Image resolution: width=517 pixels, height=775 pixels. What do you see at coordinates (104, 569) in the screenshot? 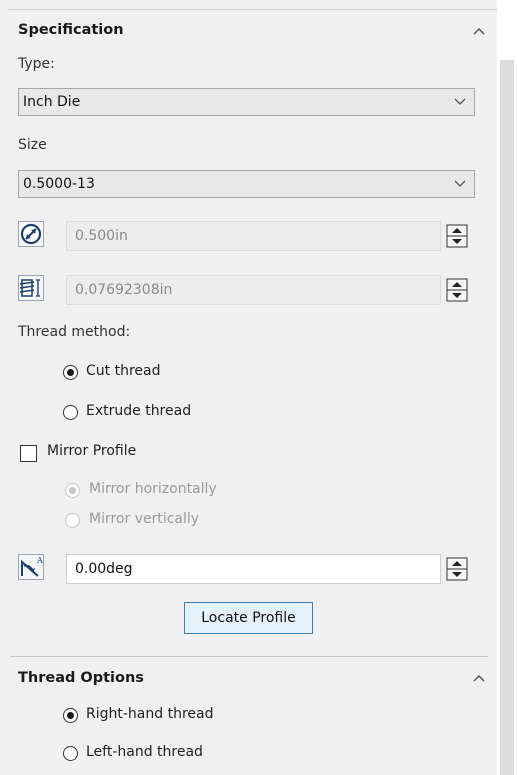
I see `angle-value: 0.00deg` at bounding box center [104, 569].